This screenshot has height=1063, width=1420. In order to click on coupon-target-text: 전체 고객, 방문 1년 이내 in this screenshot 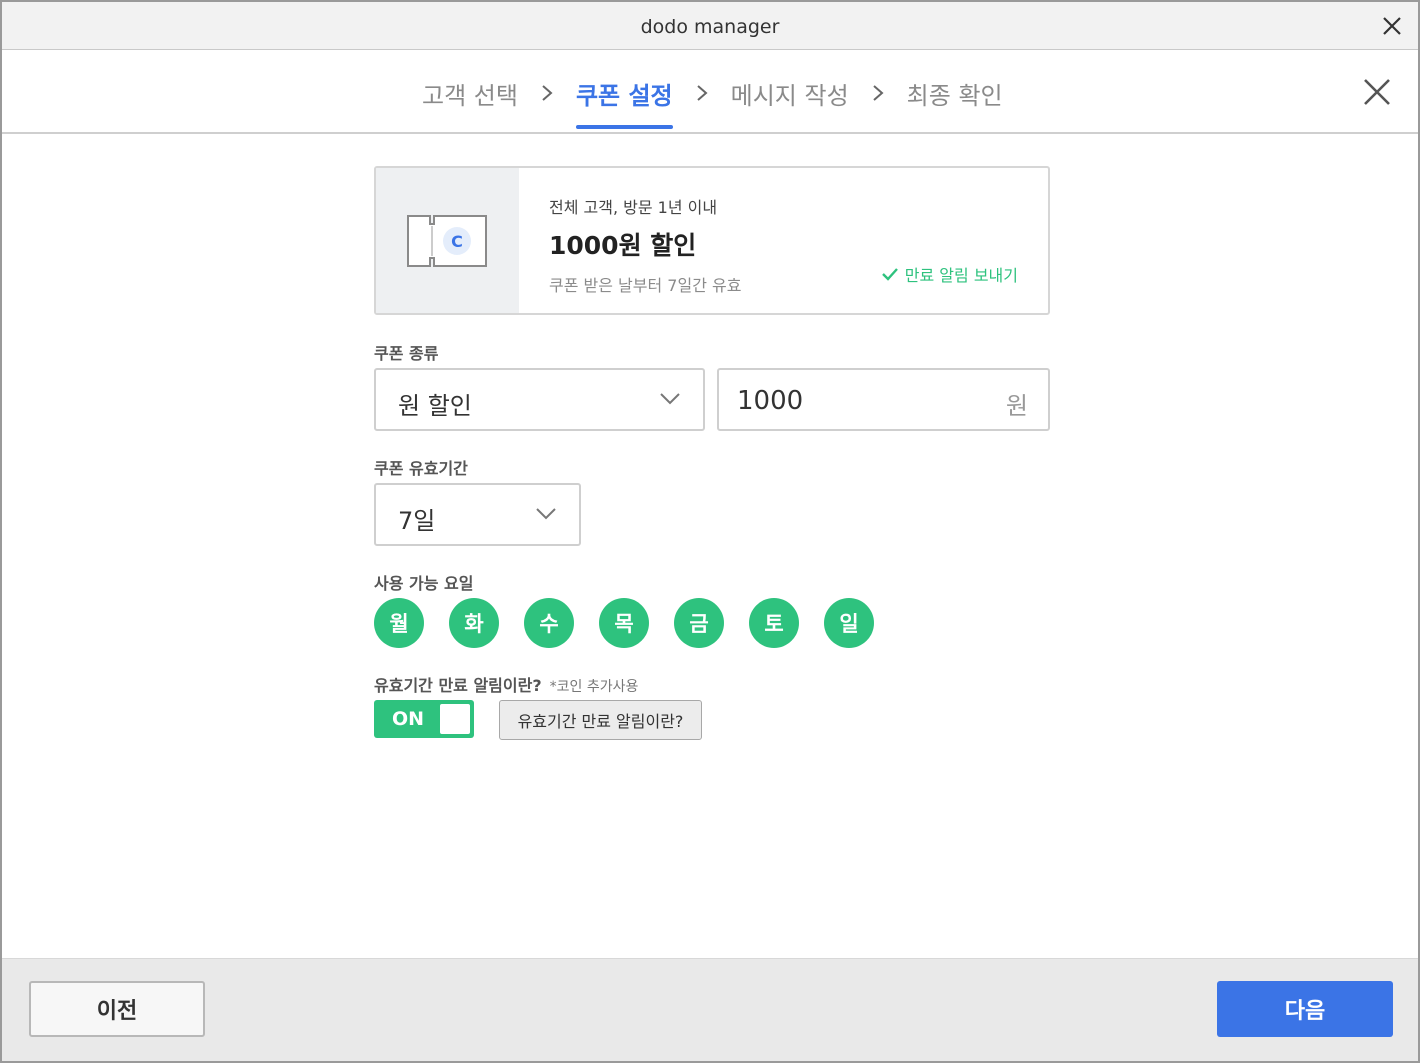, I will do `click(633, 207)`.